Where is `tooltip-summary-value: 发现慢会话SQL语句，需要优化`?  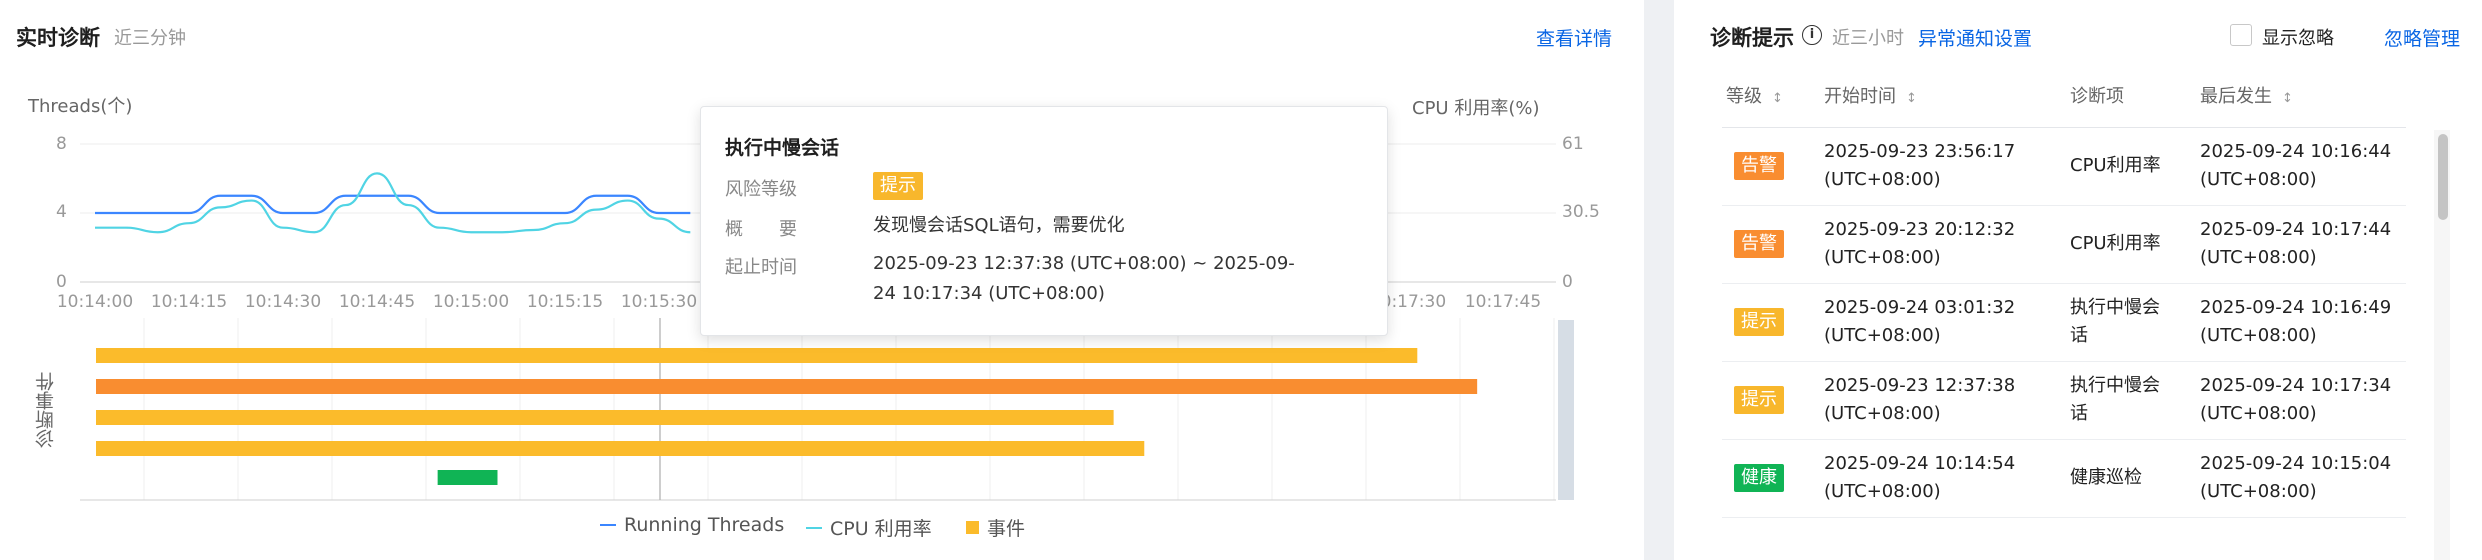 tooltip-summary-value: 发现慢会话SQL语句，需要优化 is located at coordinates (999, 225).